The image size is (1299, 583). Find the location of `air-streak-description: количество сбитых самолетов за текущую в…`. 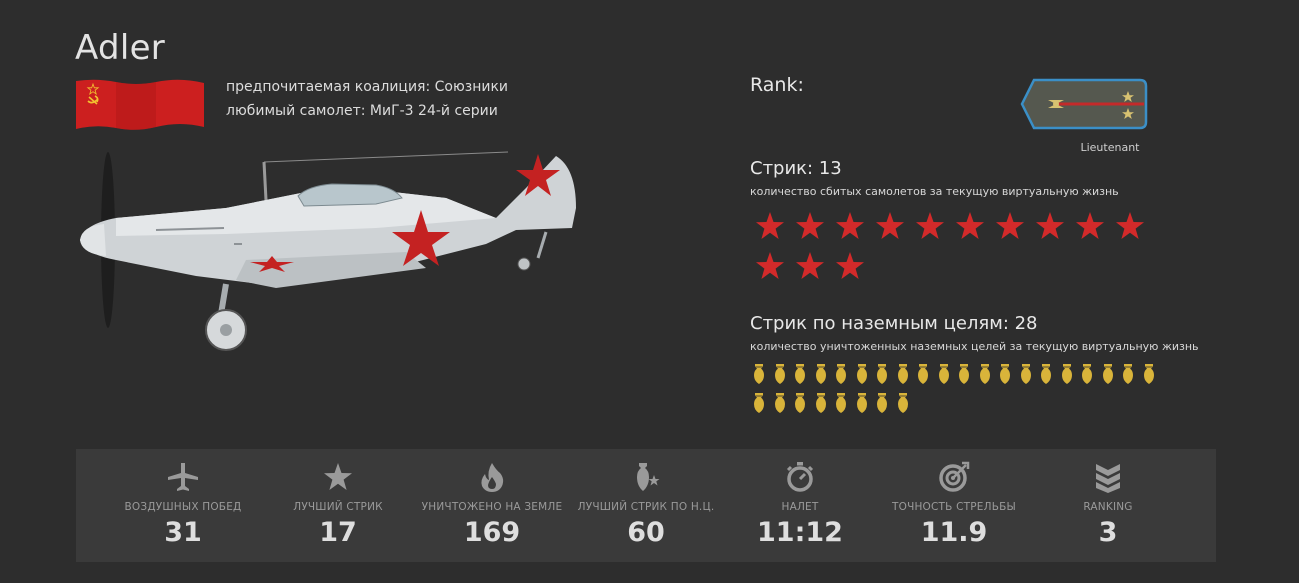

air-streak-description: количество сбитых самолетов за текущую в… is located at coordinates (934, 191).